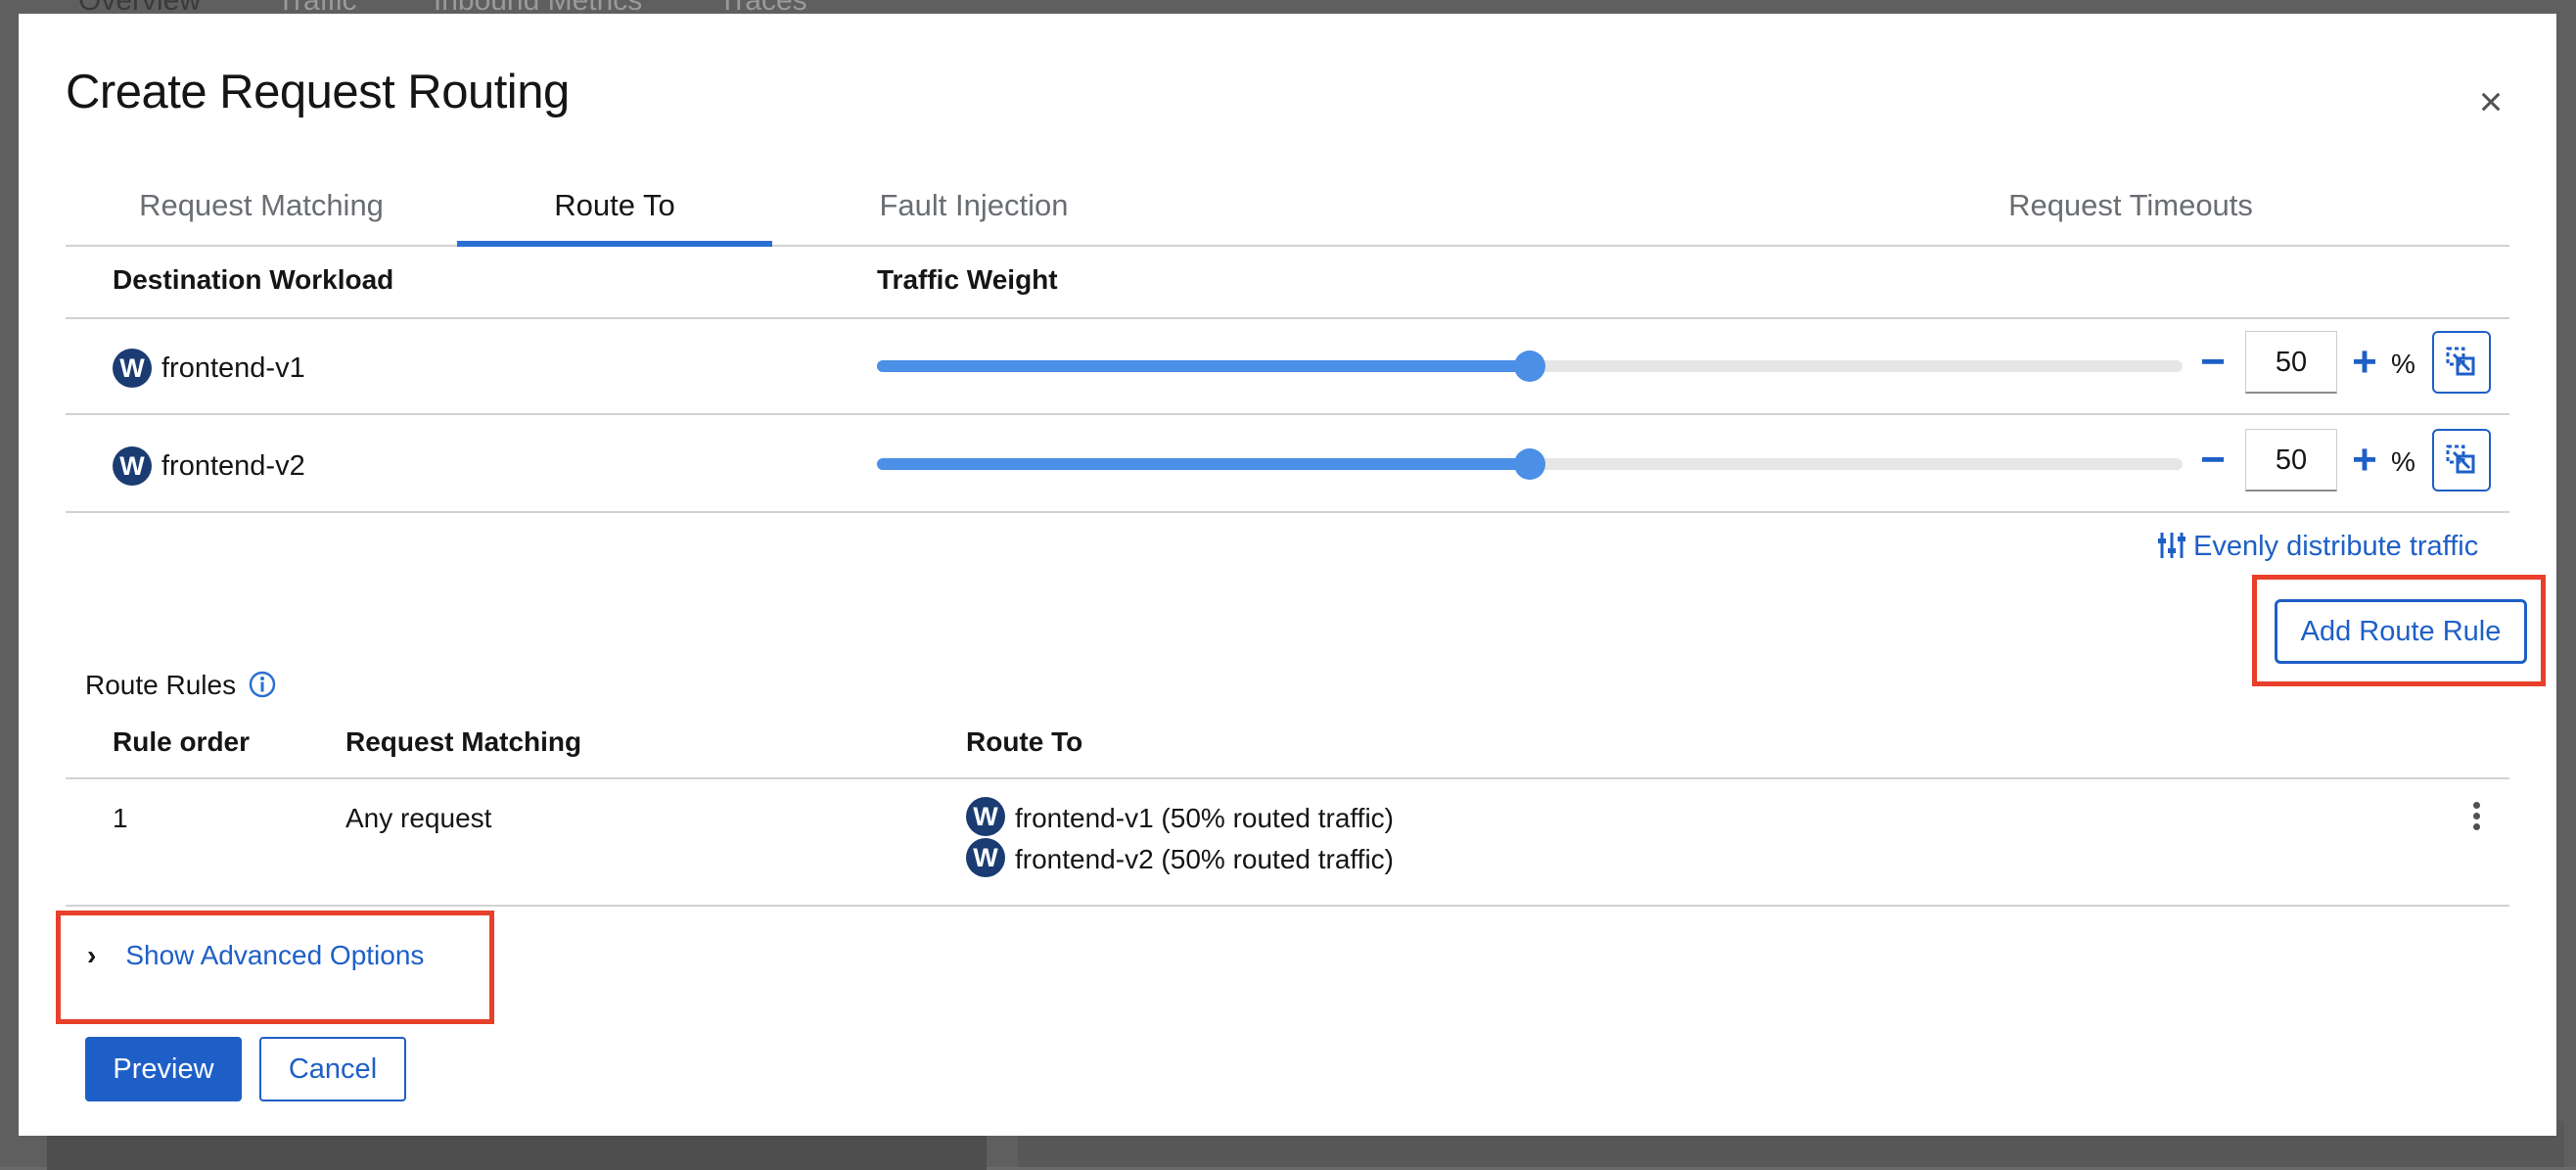 Image resolution: width=2576 pixels, height=1170 pixels. What do you see at coordinates (254, 279) in the screenshot?
I see `header-destination-workload: Destination Workload` at bounding box center [254, 279].